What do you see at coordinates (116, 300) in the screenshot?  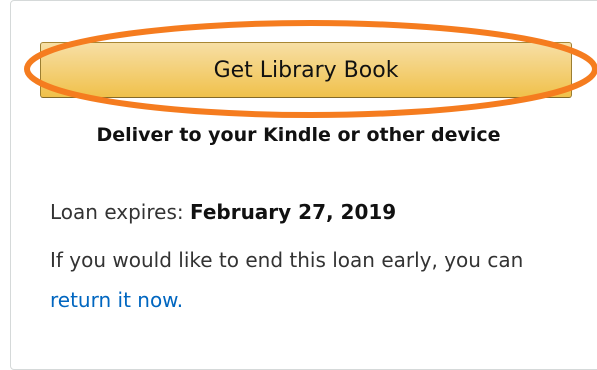 I see `return-it-now-link: return it now.` at bounding box center [116, 300].